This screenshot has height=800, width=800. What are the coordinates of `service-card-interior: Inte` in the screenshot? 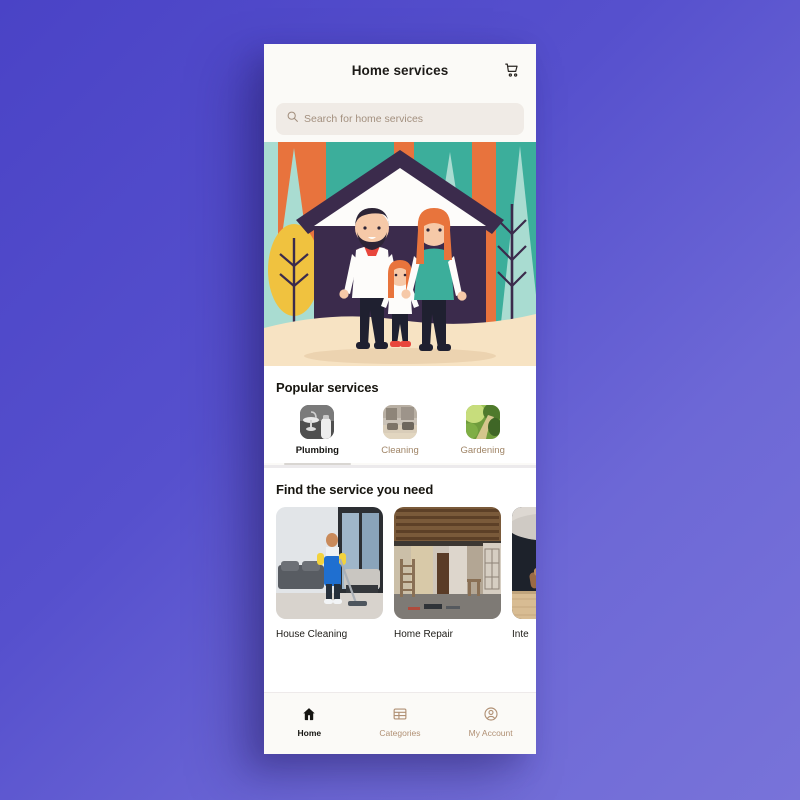 It's located at (524, 573).